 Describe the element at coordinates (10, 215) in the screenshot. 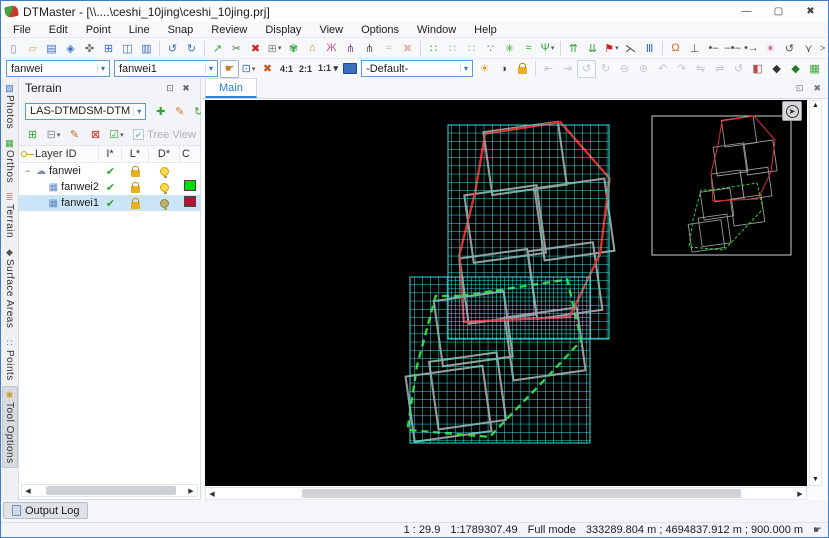

I see `sidebar-tab-terrain: ≣ Terrain` at that location.